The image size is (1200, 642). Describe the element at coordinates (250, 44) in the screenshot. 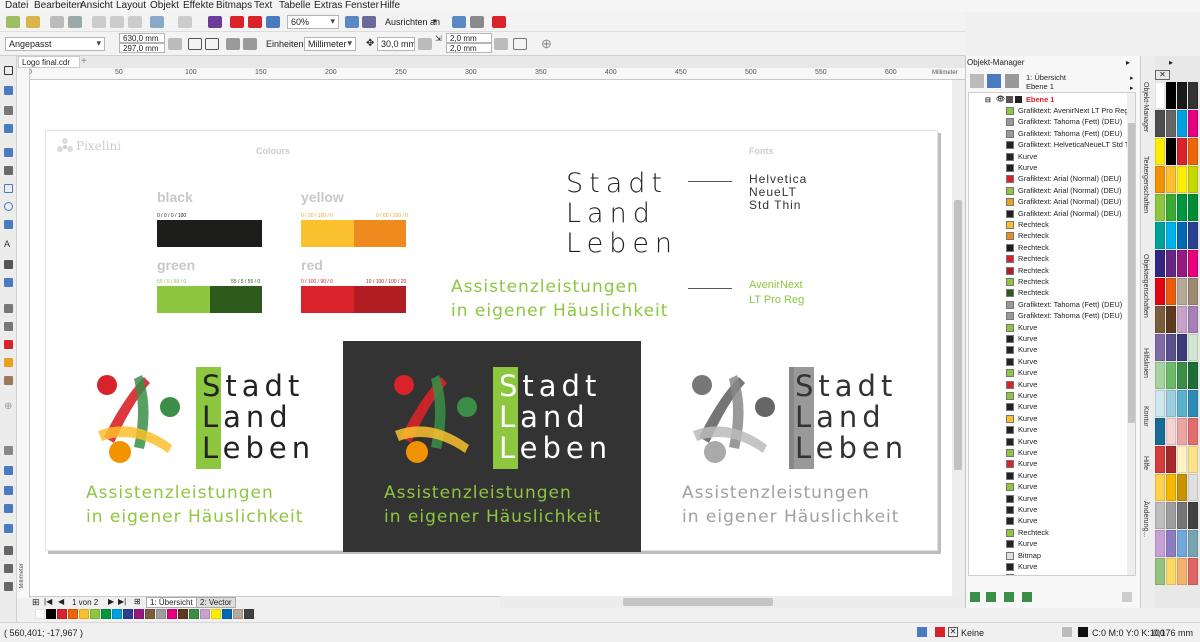

I see `current-page-icon` at that location.